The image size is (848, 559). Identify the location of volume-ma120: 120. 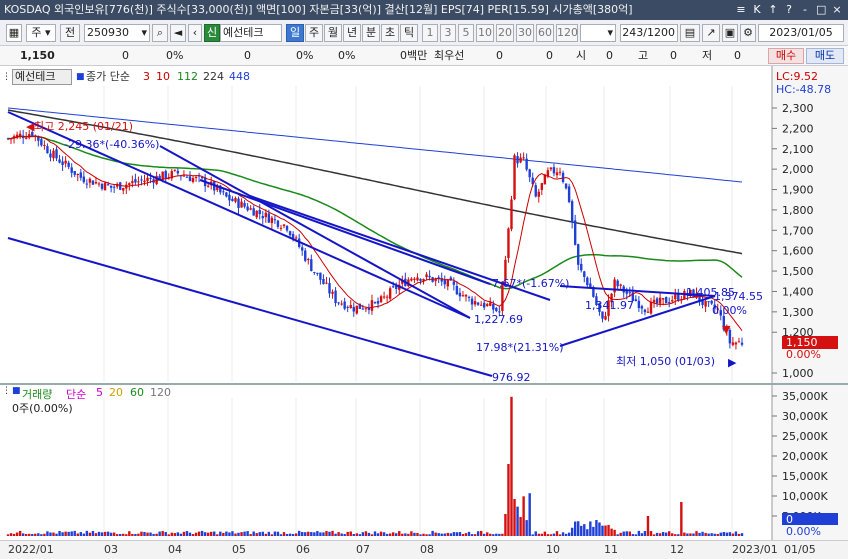
(160, 392).